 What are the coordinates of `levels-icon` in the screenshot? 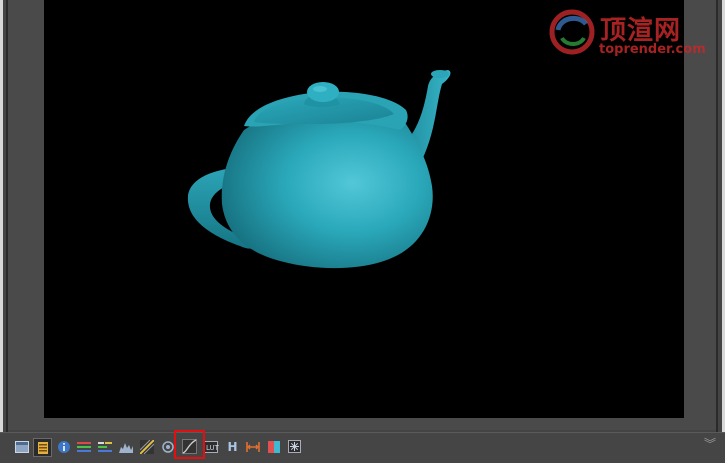 It's located at (104, 446).